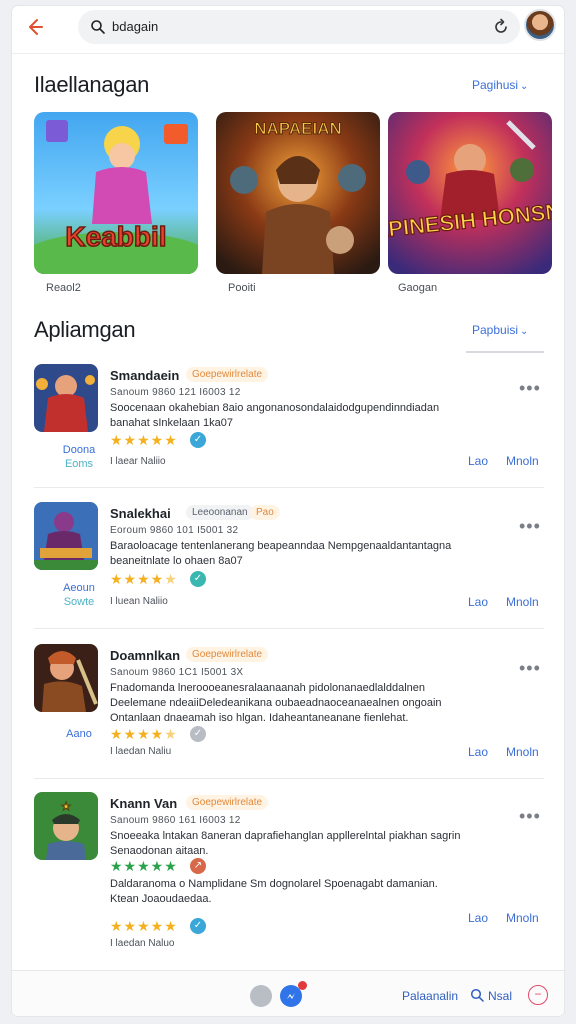 This screenshot has height=1024, width=576. Describe the element at coordinates (299, 27) in the screenshot. I see `search-bar: bdagain` at that location.